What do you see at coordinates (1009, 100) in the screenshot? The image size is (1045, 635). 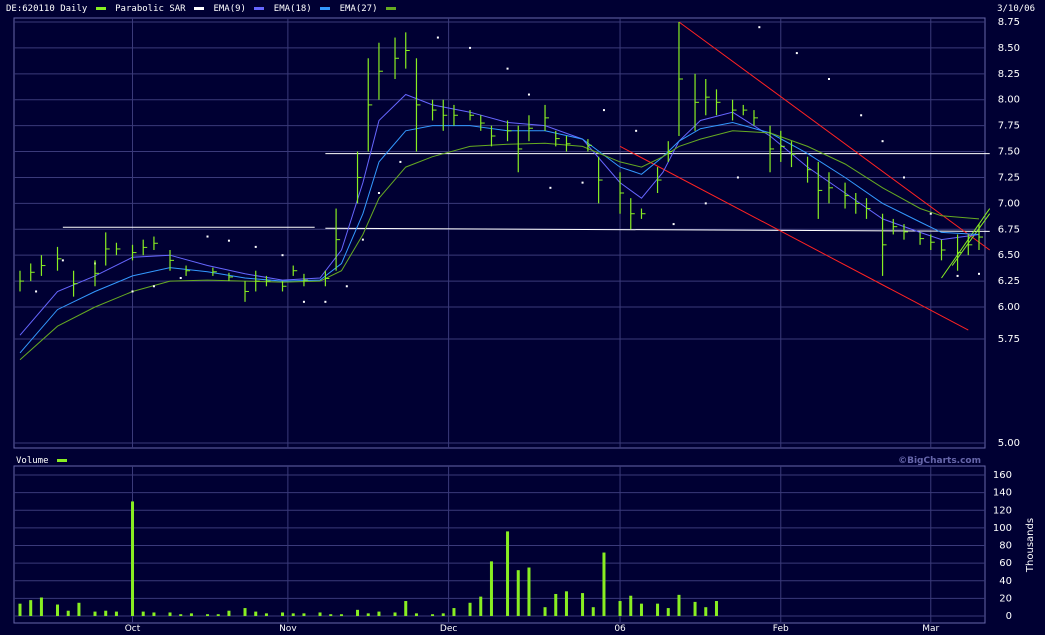 I see `price-tick-label: 8.00` at bounding box center [1009, 100].